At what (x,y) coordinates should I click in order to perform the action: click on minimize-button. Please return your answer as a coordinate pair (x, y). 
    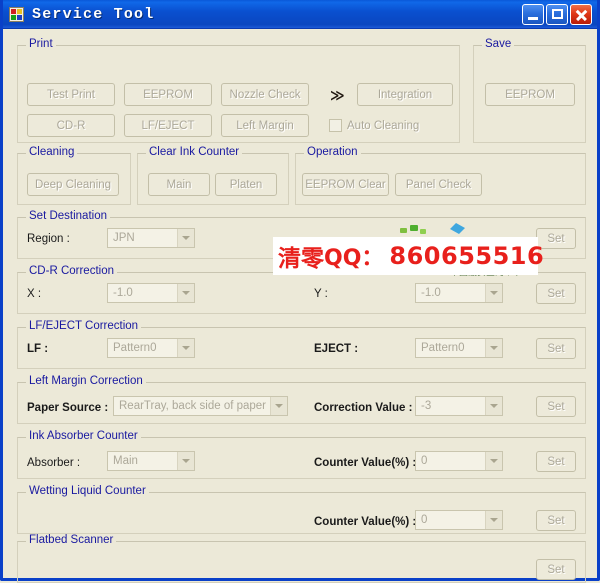
    Looking at the image, I should click on (533, 14).